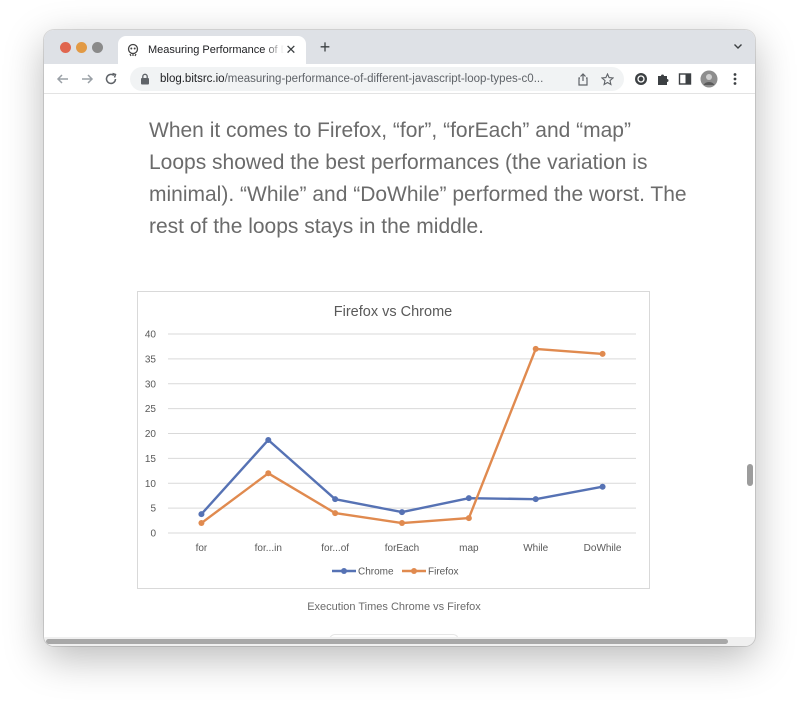  I want to click on profile-avatar, so click(709, 79).